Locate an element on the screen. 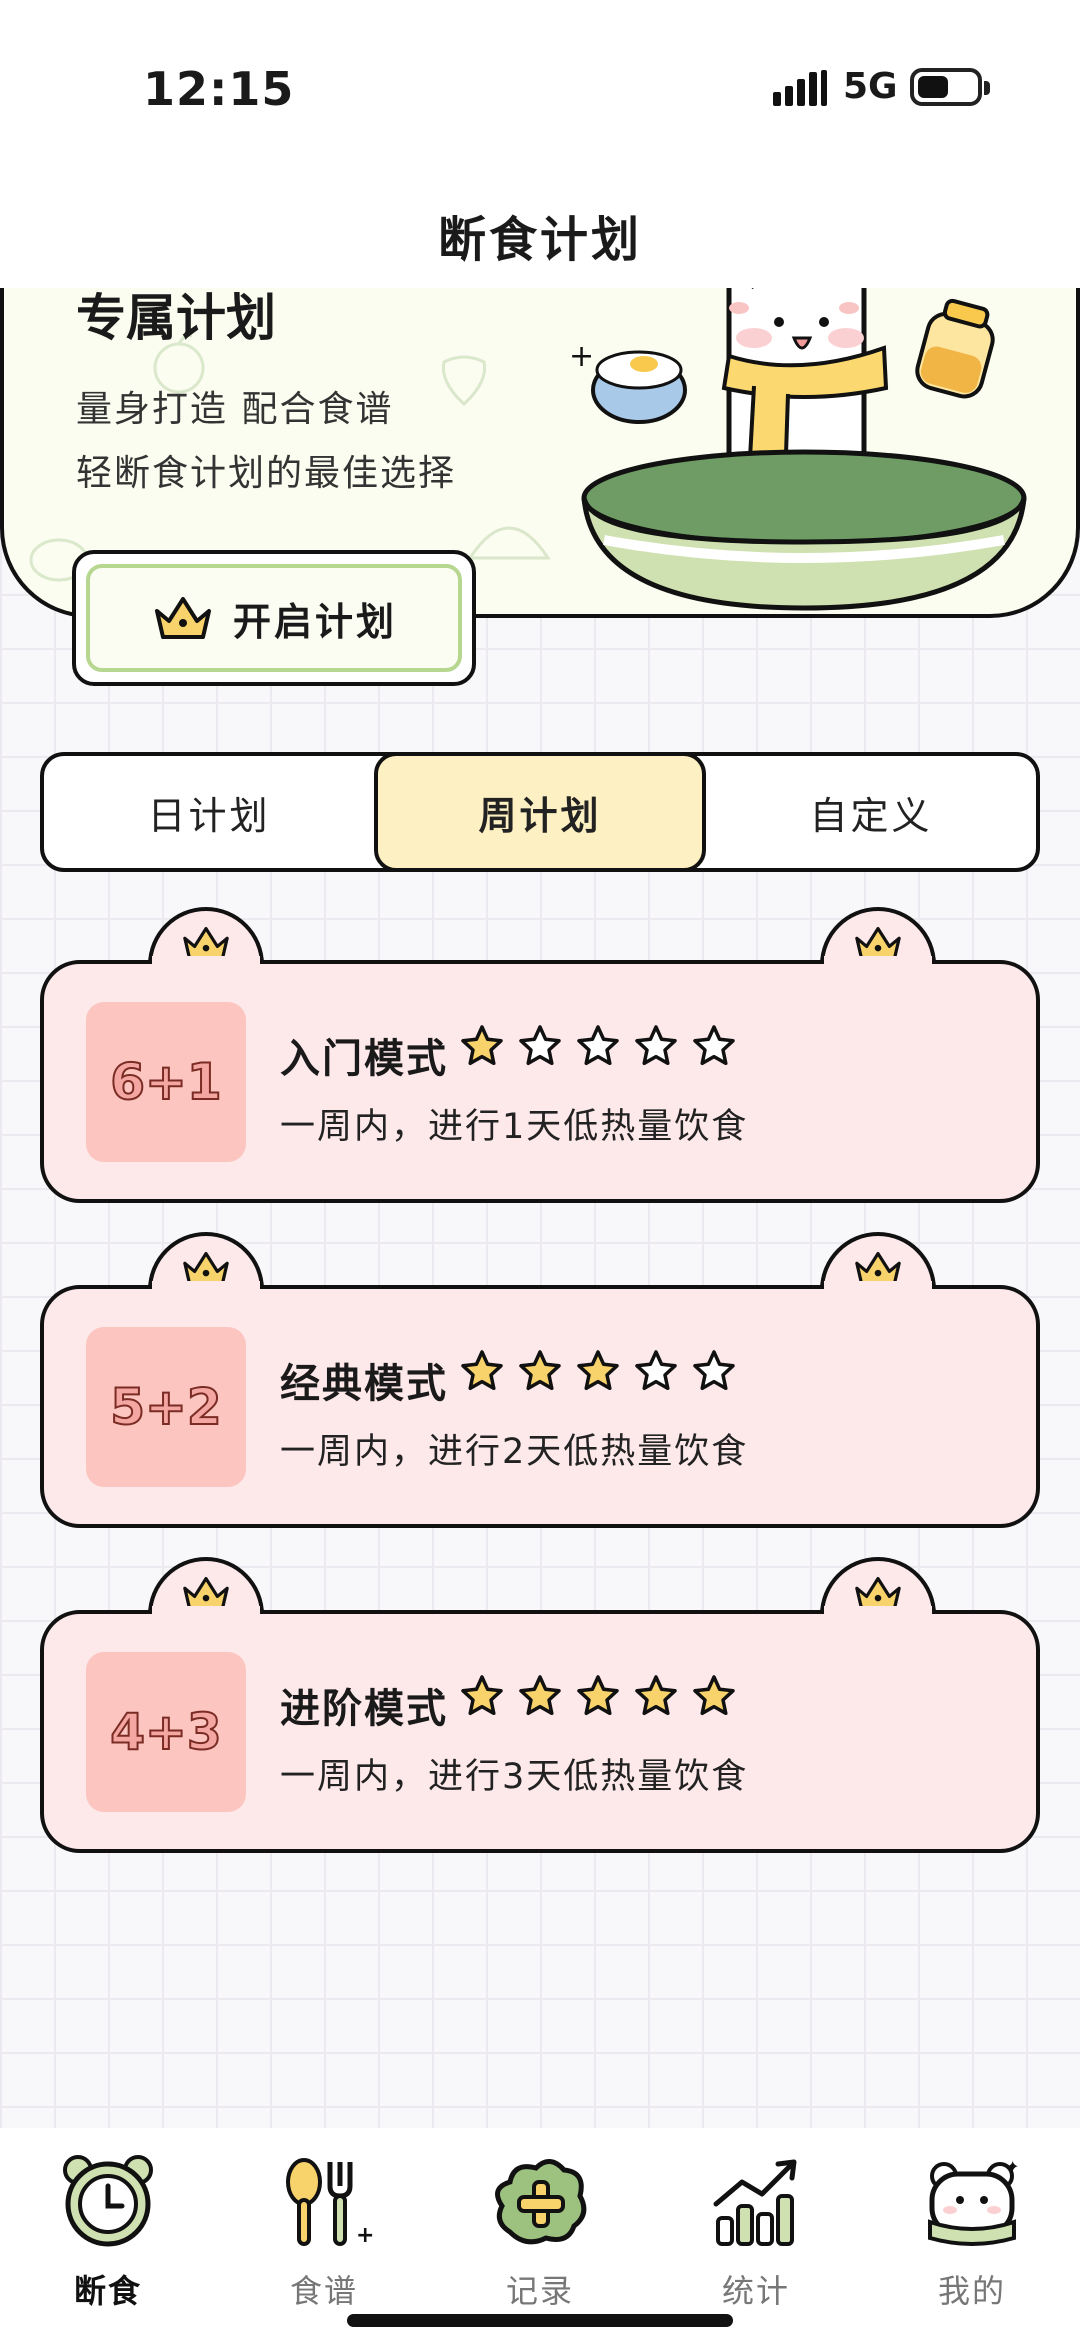 This screenshot has width=1080, height=2348. melon-slice-doodle-icon is located at coordinates (509, 543).